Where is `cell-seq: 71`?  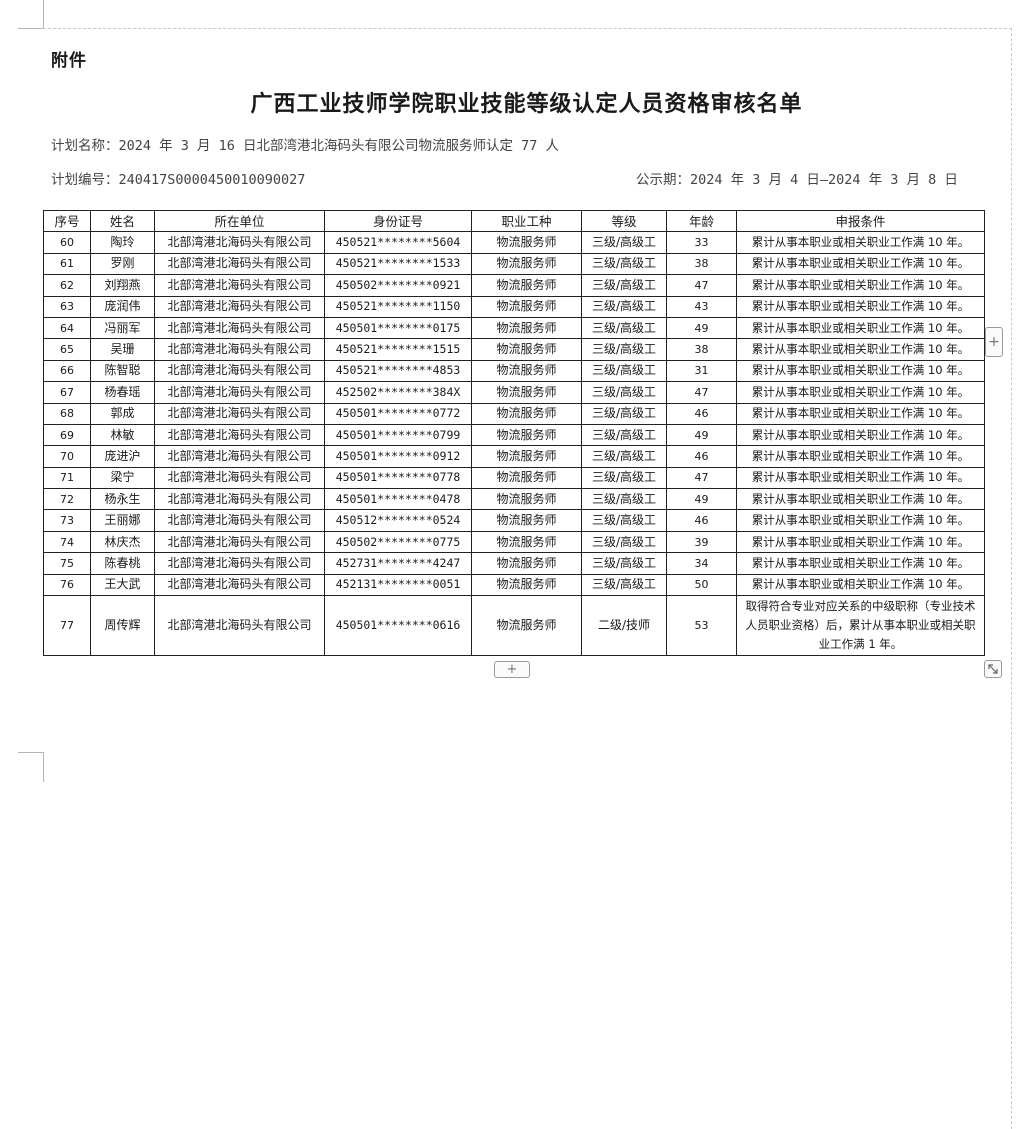 cell-seq: 71 is located at coordinates (67, 478).